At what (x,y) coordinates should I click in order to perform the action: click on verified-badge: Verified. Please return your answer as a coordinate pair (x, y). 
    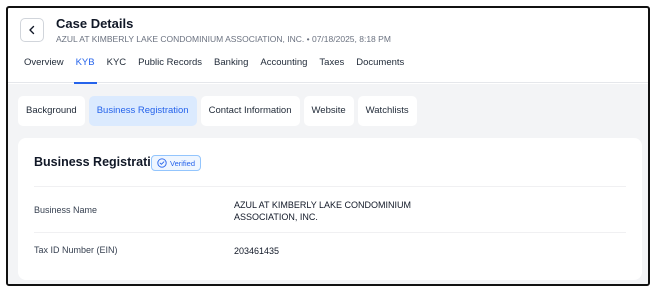
    Looking at the image, I should click on (176, 163).